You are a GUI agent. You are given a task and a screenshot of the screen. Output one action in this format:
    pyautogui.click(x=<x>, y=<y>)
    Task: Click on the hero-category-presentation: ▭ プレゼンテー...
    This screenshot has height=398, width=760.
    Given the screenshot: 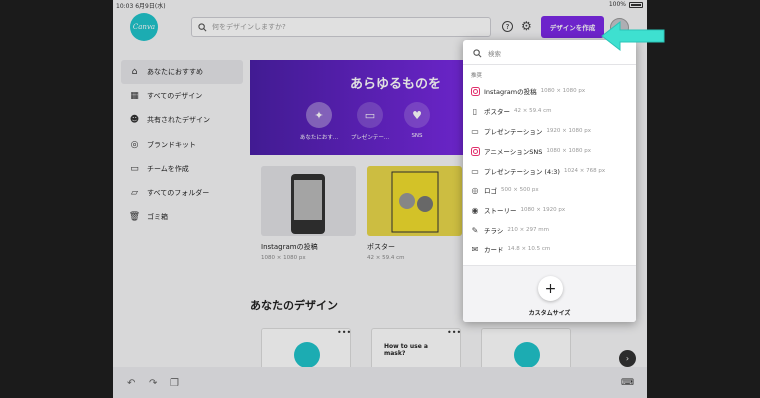 What is the action you would take?
    pyautogui.click(x=370, y=121)
    